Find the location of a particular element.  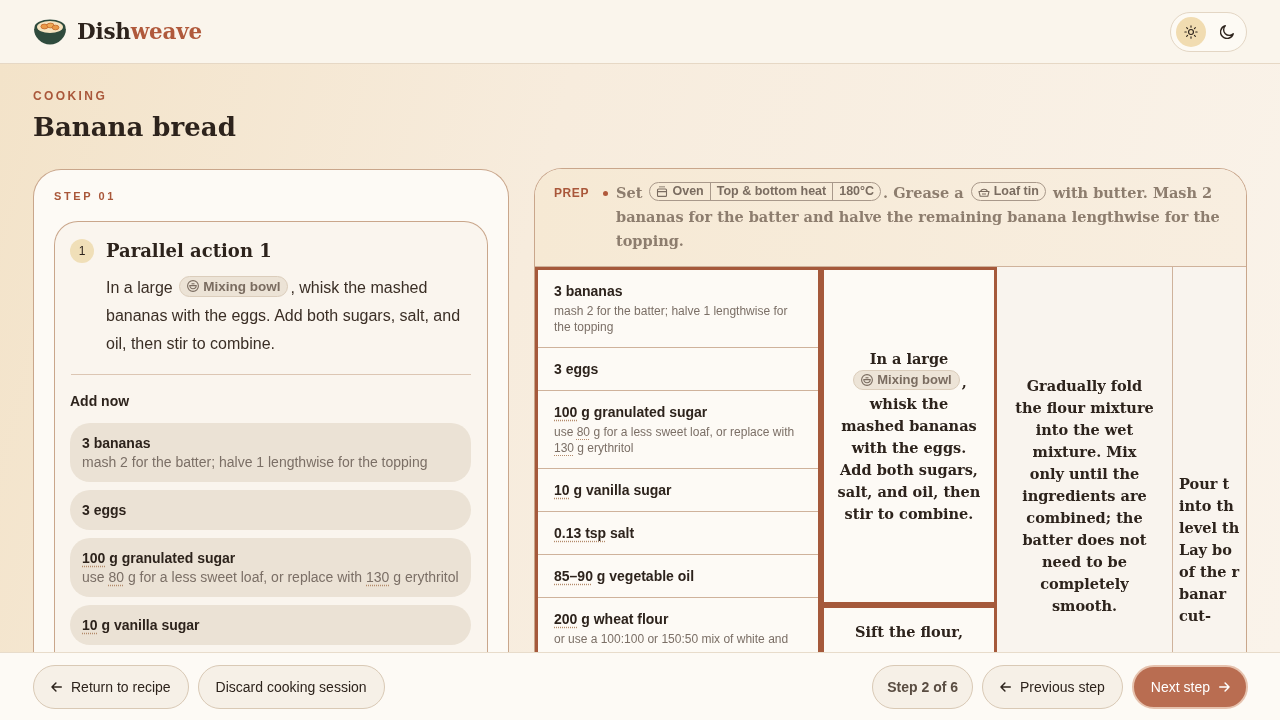

page-title: Banana bread is located at coordinates (134, 127).